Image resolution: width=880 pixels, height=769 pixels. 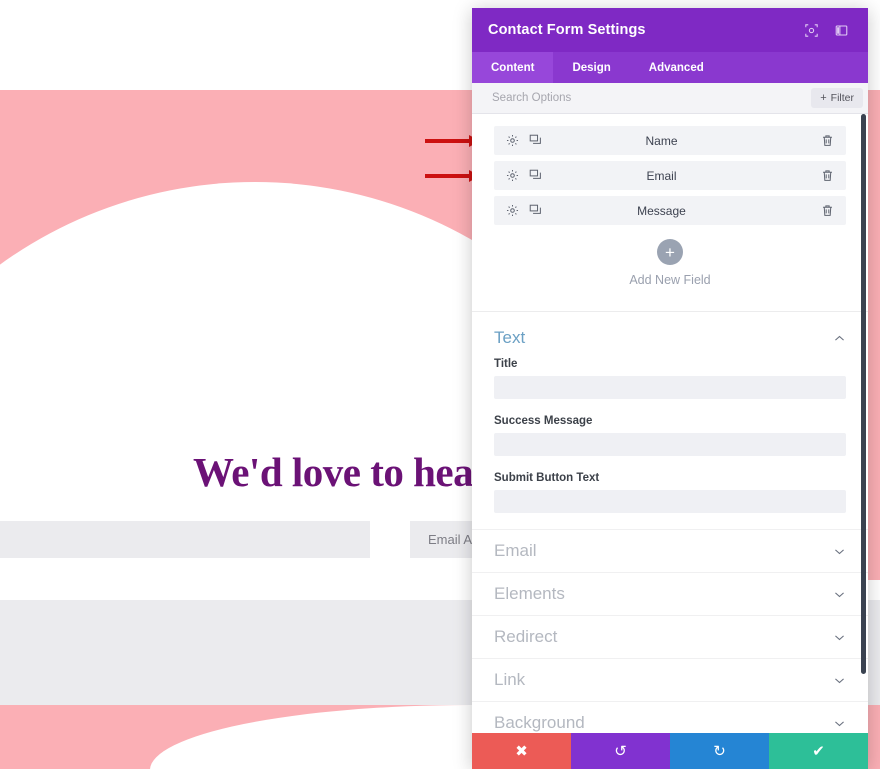 What do you see at coordinates (818, 751) in the screenshot?
I see `save-button: ✔` at bounding box center [818, 751].